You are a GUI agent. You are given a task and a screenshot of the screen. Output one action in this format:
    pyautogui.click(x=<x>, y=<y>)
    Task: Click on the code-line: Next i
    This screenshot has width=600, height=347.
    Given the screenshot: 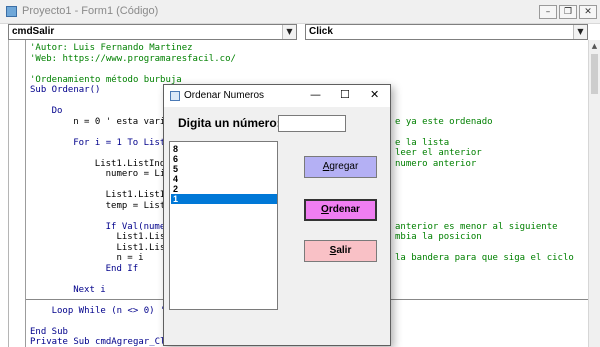 What is the action you would take?
    pyautogui.click(x=89, y=289)
    